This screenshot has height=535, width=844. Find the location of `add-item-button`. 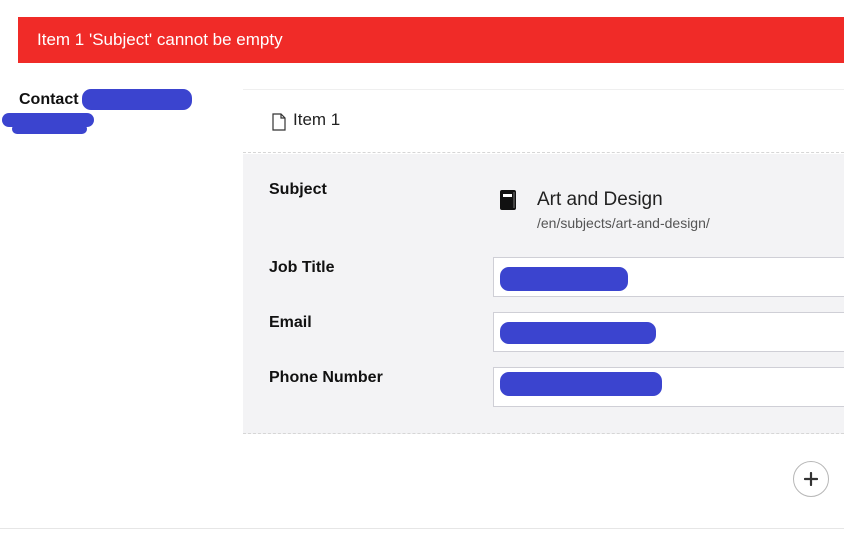

add-item-button is located at coordinates (811, 479).